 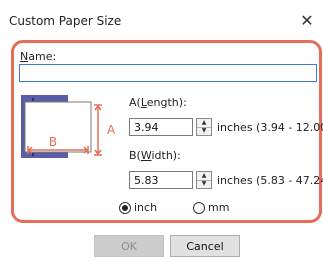 What do you see at coordinates (135, 102) in the screenshot?
I see `length-label-prefix: A(` at bounding box center [135, 102].